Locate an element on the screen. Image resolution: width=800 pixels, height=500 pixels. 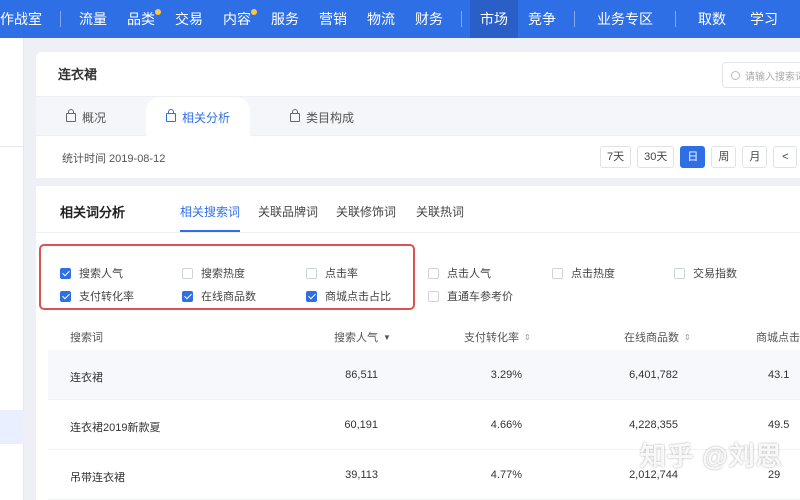
cell-search-popularity: 39,113 is located at coordinates (361, 475).